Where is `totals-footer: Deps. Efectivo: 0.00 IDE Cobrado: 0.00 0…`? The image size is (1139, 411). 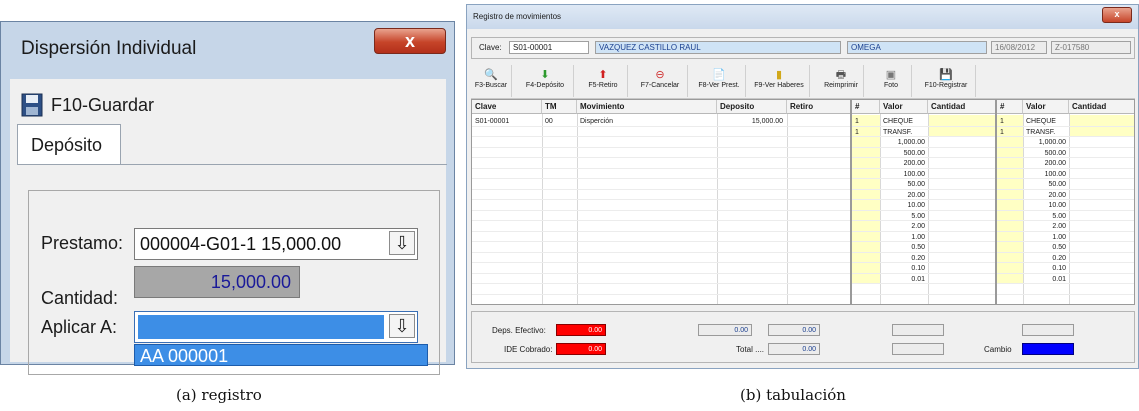
totals-footer: Deps. Efectivo: 0.00 IDE Cobrado: 0.00 0… is located at coordinates (803, 337).